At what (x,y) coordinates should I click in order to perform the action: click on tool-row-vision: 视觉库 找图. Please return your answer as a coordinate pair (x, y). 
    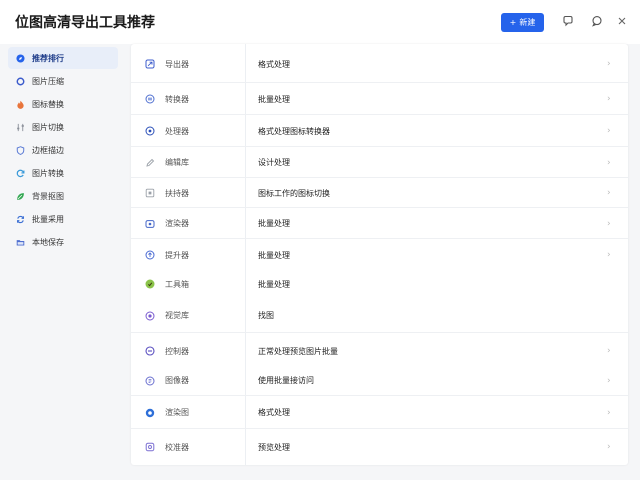
    Looking at the image, I should click on (379, 316).